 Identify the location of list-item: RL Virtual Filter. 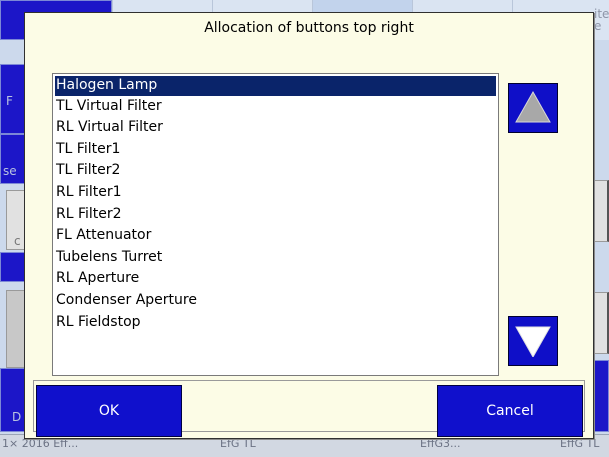
(275, 128).